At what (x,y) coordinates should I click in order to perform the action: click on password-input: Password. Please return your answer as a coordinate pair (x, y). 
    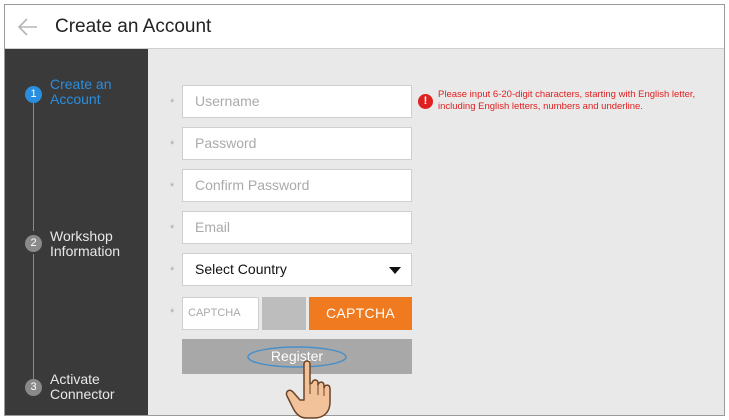
    Looking at the image, I should click on (297, 143).